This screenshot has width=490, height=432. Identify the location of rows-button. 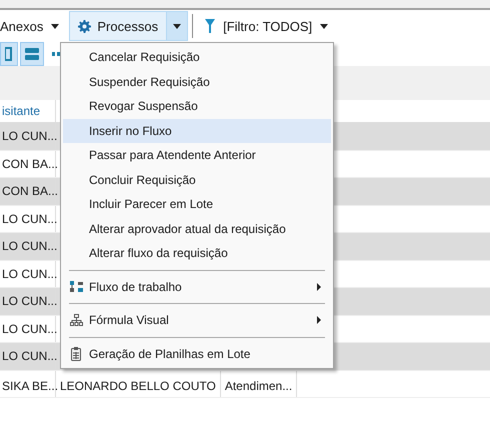
(32, 54).